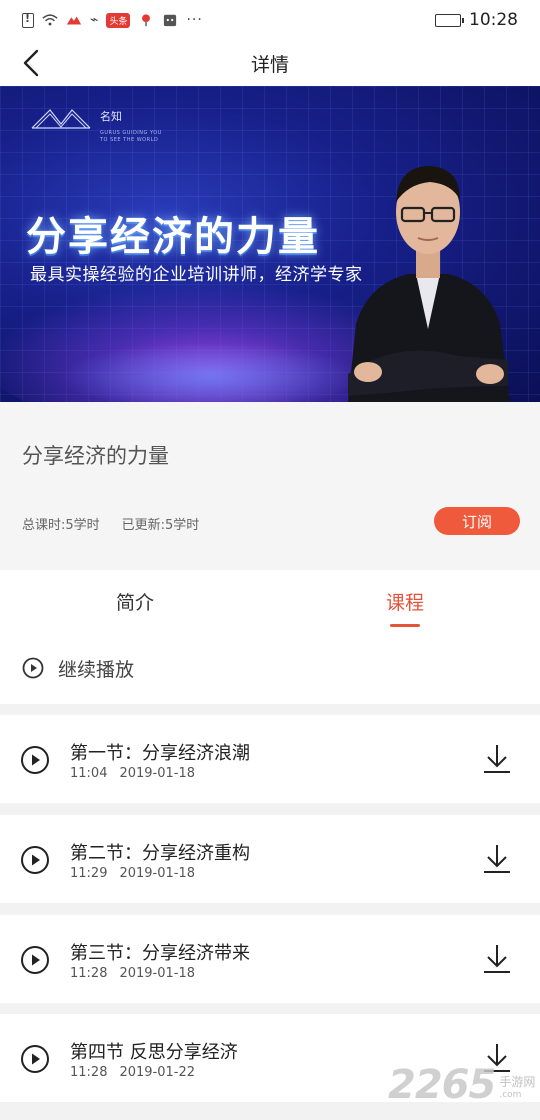 This screenshot has height=1120, width=540. I want to click on lesson-title: 第四节 反思分享经济, so click(154, 1052).